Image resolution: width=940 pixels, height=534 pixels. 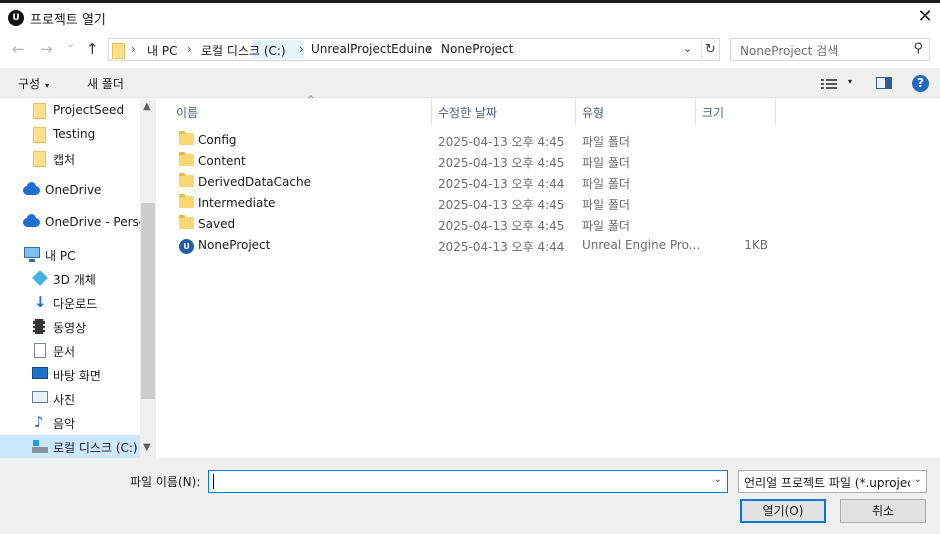 What do you see at coordinates (40, 279) in the screenshot?
I see `3d-objects-icon` at bounding box center [40, 279].